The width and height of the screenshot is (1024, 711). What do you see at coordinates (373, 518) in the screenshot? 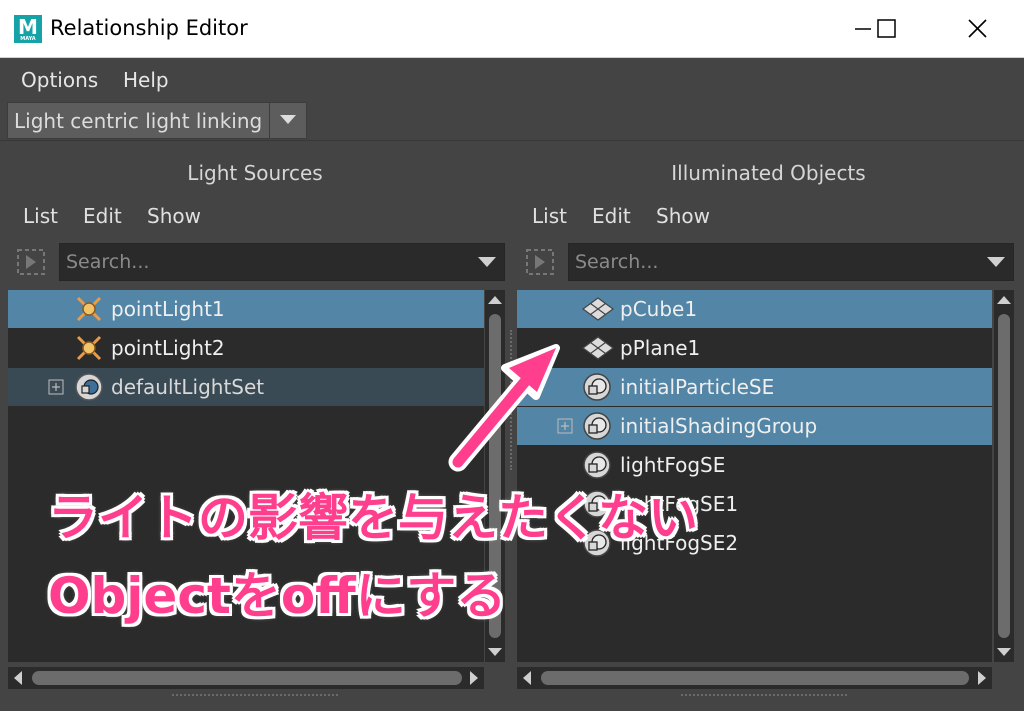
I see `annotation-line1: ライトの影響を与えたくない` at bounding box center [373, 518].